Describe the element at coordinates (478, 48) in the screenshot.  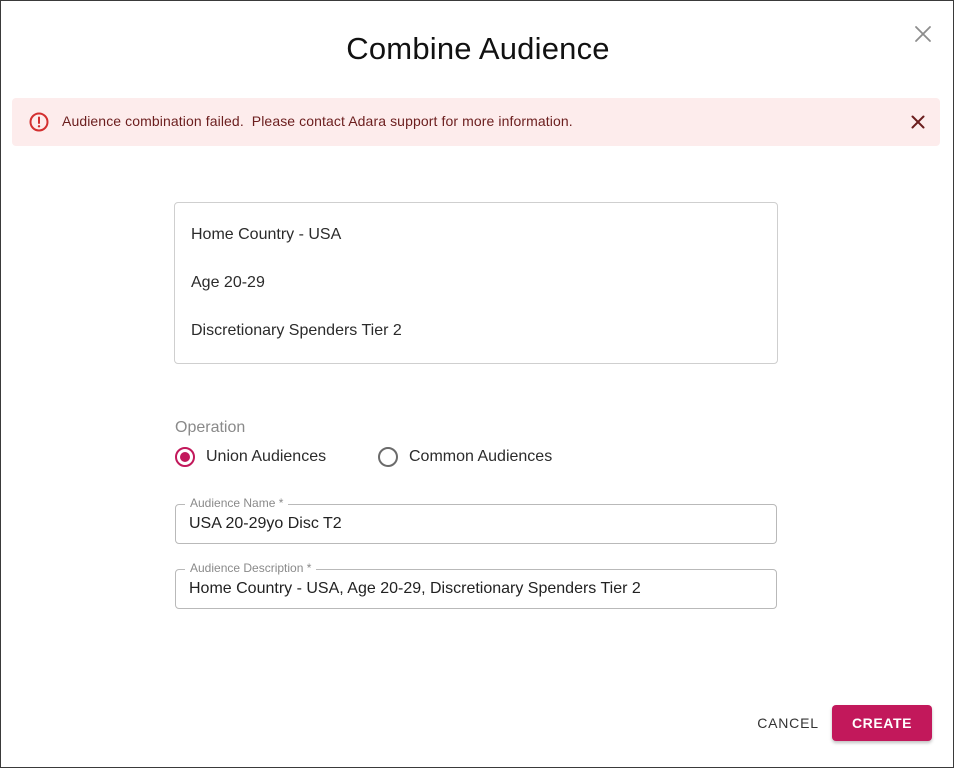
I see `dialog-title: Combine Audience` at that location.